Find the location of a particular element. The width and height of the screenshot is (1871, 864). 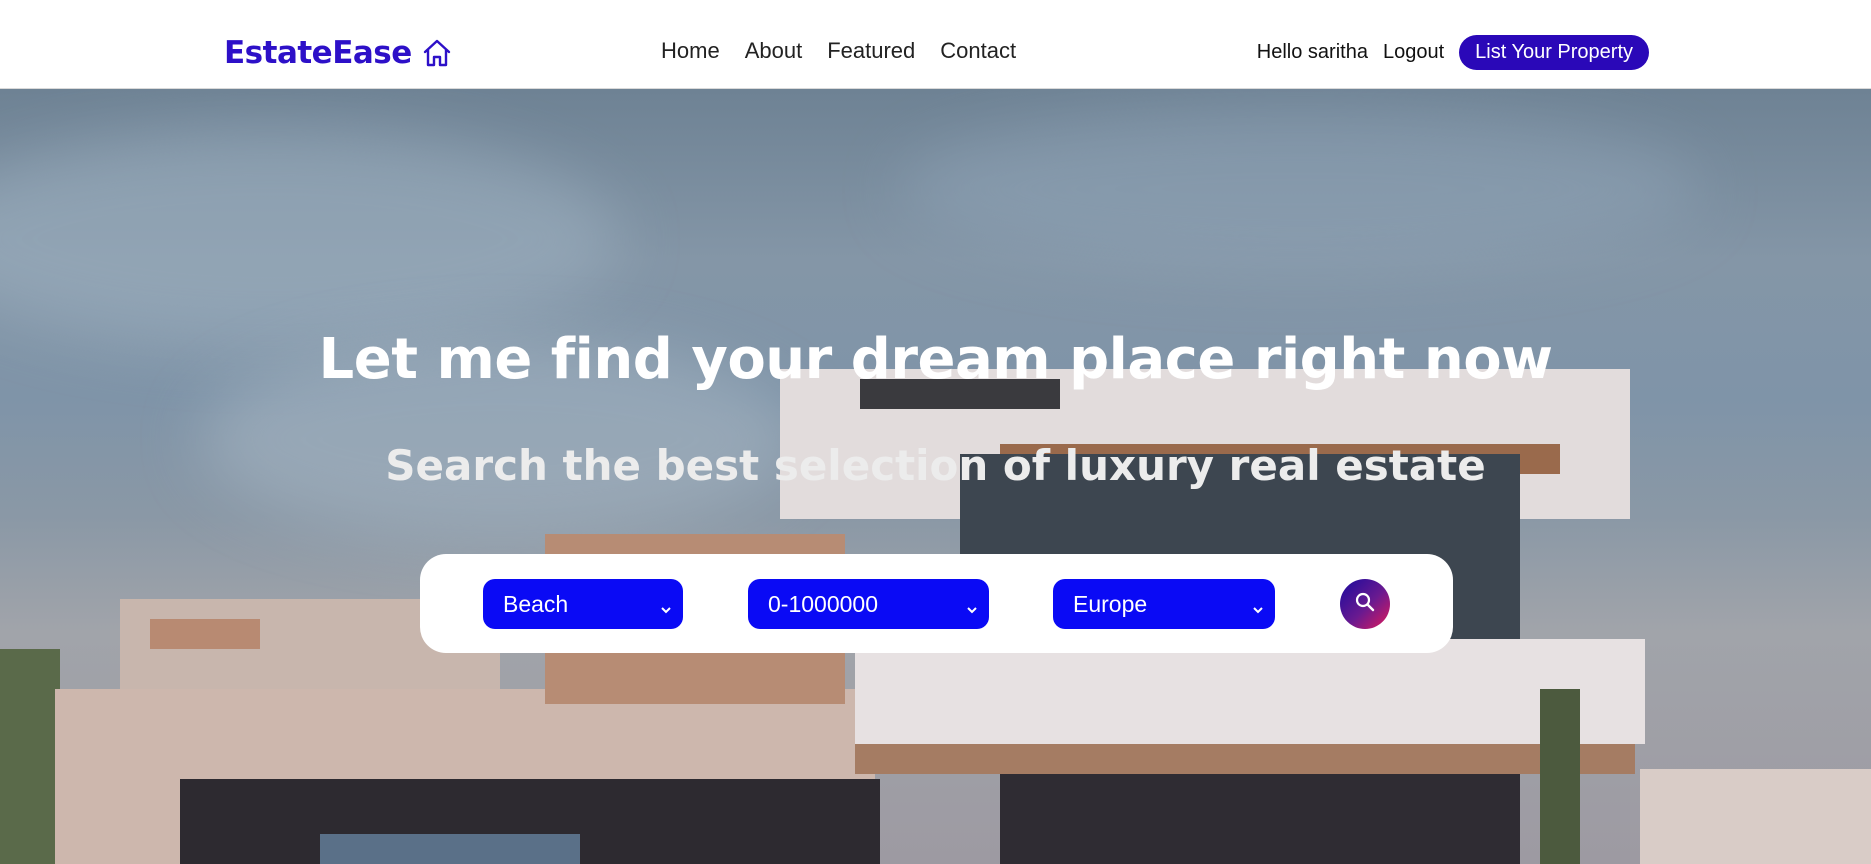

property-type-select: Beach is located at coordinates (583, 604).